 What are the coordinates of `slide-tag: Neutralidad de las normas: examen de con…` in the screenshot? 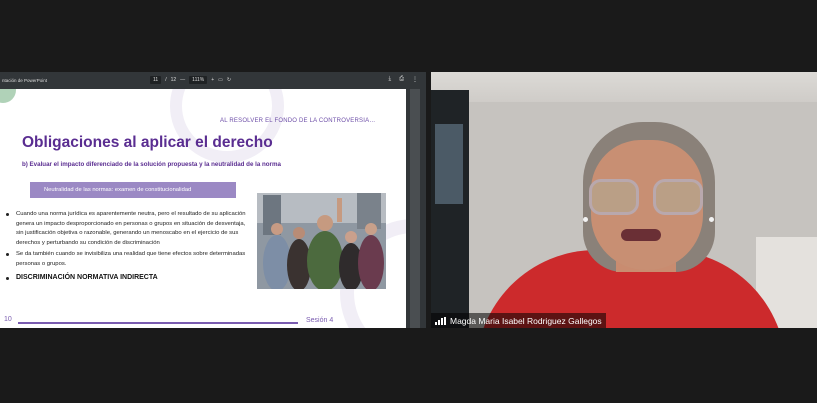 It's located at (133, 190).